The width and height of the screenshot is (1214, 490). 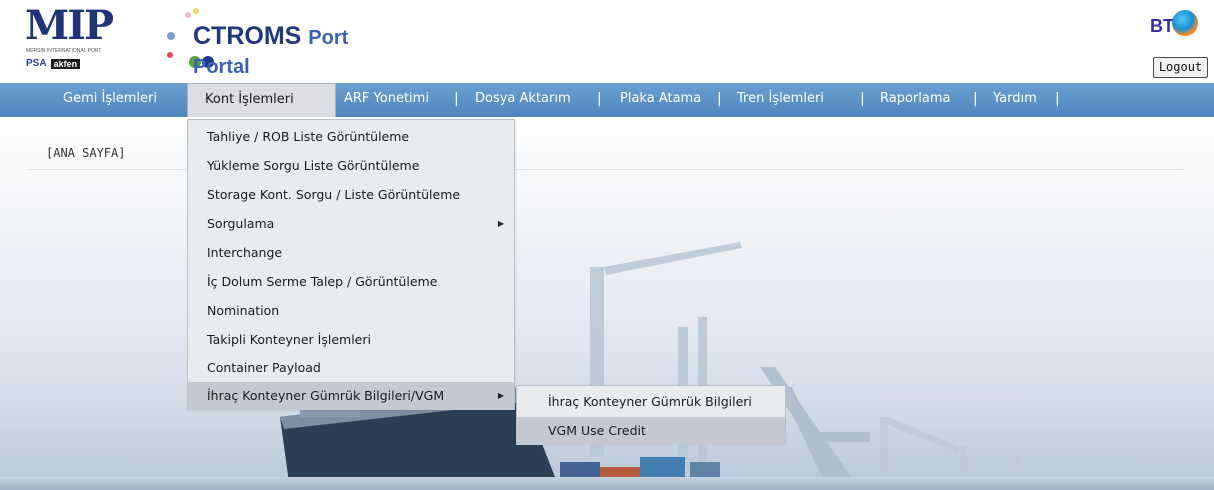 What do you see at coordinates (607, 483) in the screenshot?
I see `water-shape` at bounding box center [607, 483].